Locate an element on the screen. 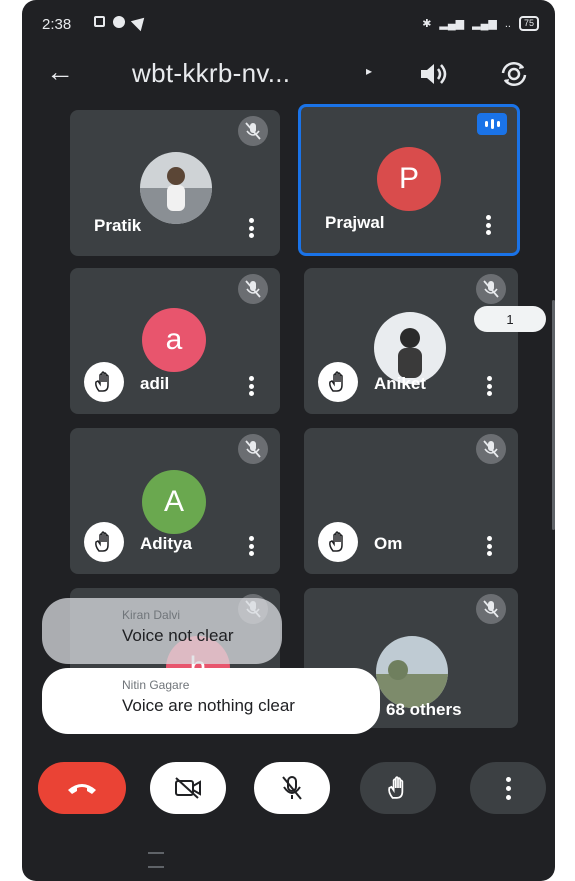  battery-icon: 75 is located at coordinates (528, 23).